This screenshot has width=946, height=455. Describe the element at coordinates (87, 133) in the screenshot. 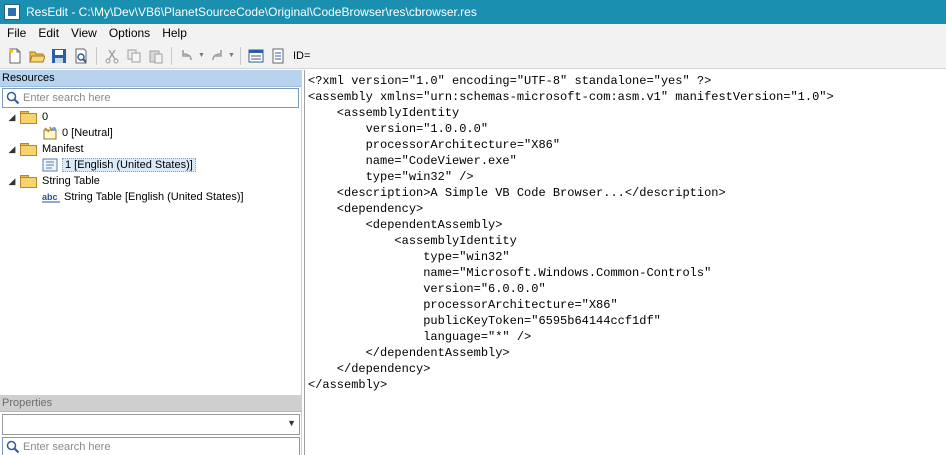

I see `tree-item-label: 0 [Neutral]` at that location.